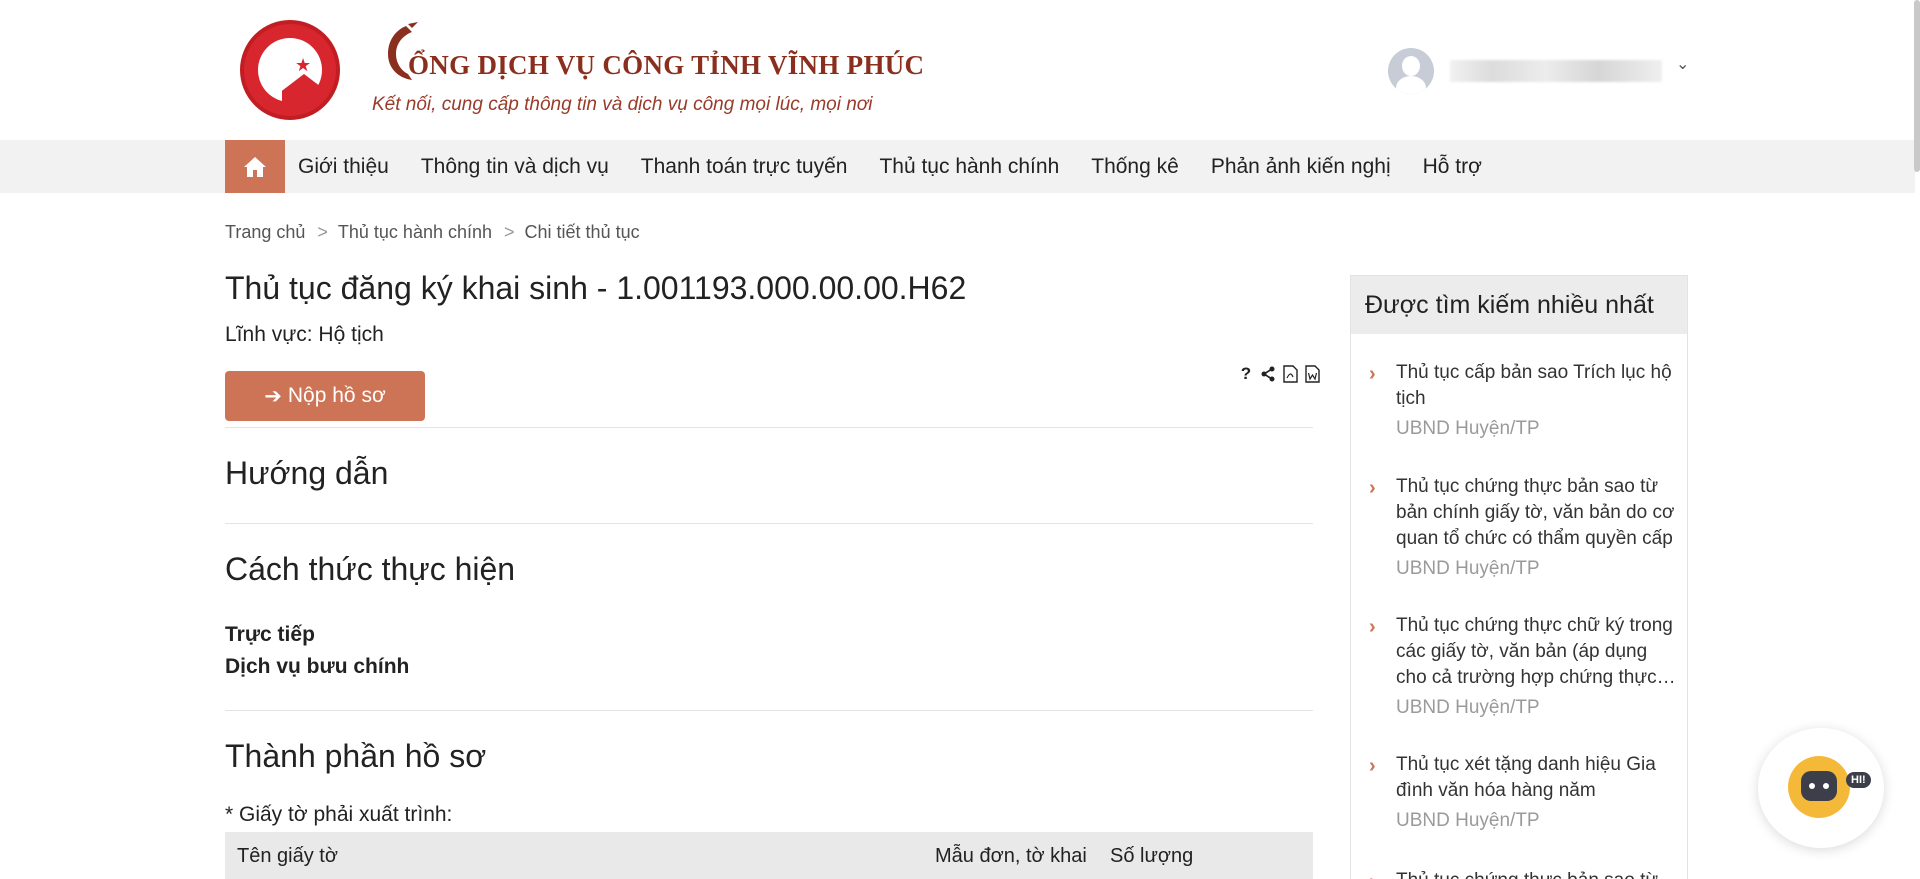  What do you see at coordinates (1279, 374) in the screenshot?
I see `procedure-tools: ?` at bounding box center [1279, 374].